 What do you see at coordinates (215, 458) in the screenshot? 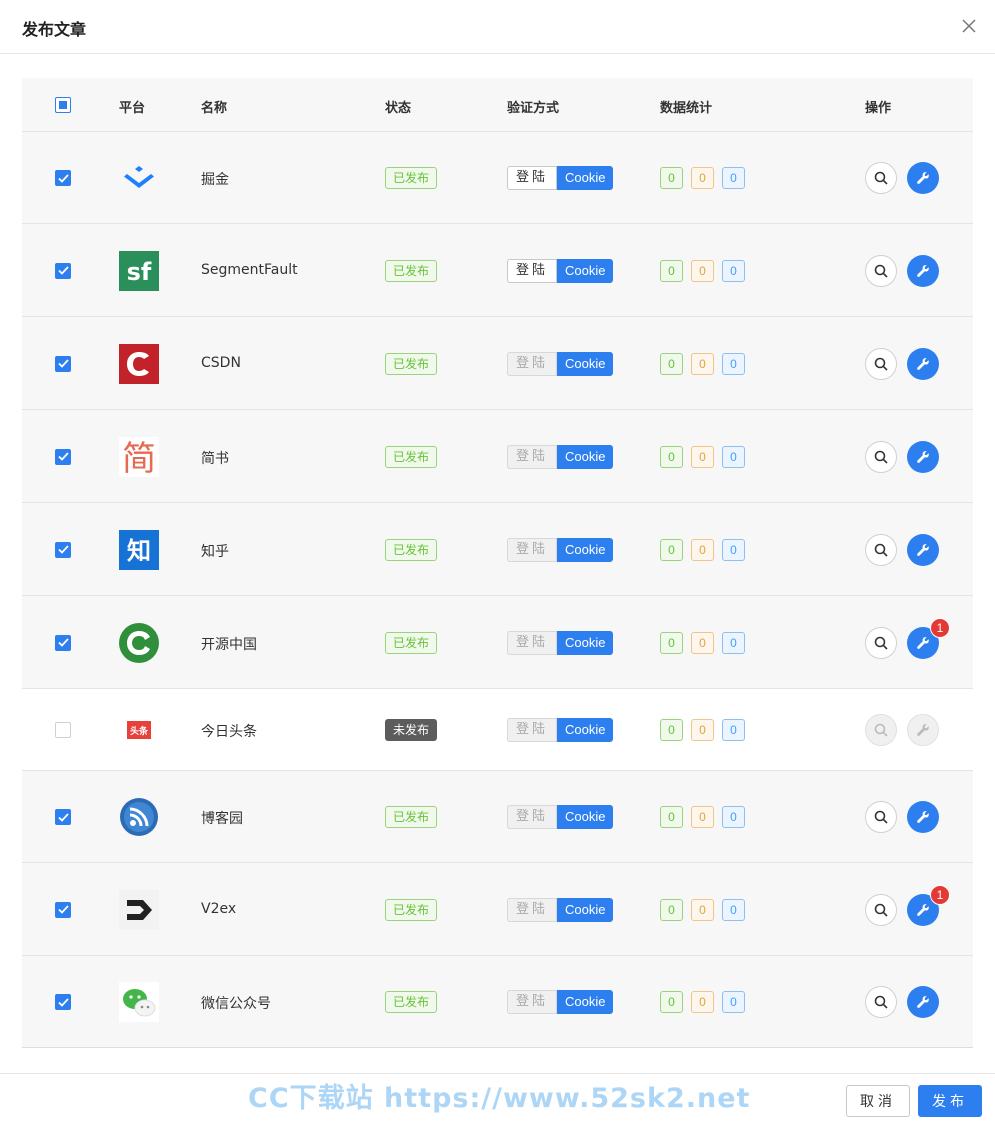
I see `platform-name: 简书` at bounding box center [215, 458].